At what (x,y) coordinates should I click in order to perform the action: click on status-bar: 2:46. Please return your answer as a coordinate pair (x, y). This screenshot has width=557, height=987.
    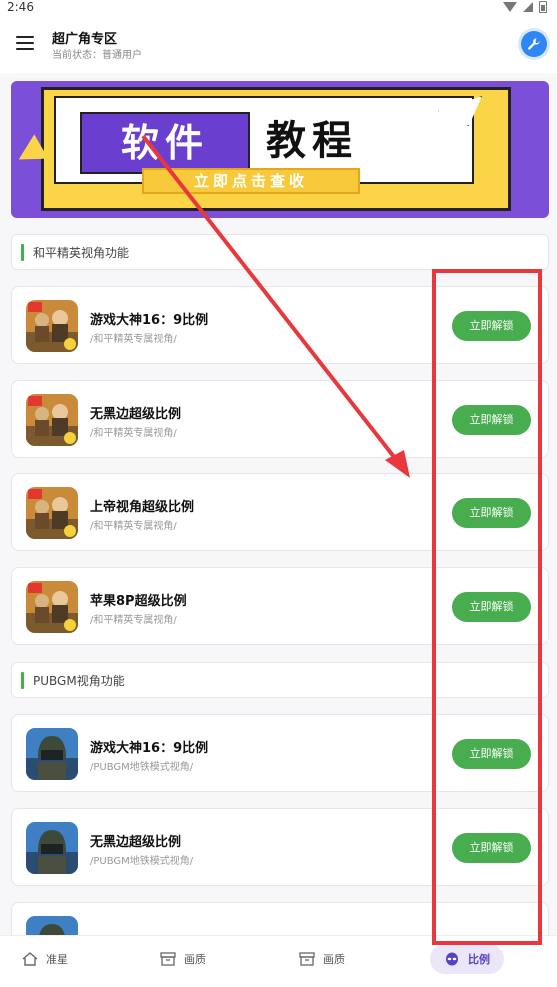
    Looking at the image, I should click on (278, 9).